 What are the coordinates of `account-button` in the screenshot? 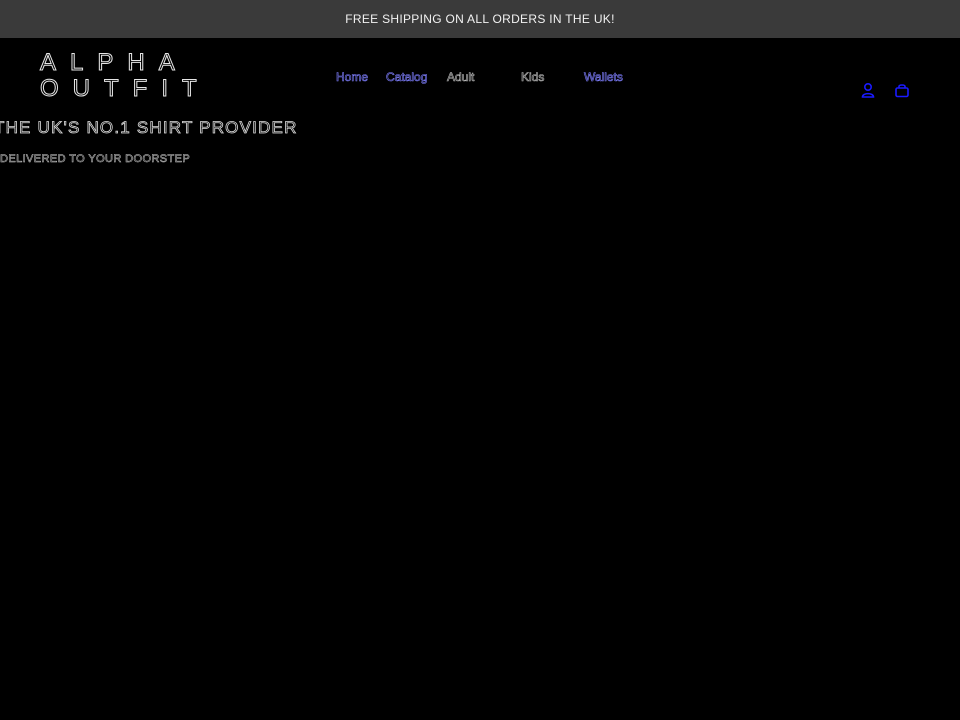 It's located at (868, 90).